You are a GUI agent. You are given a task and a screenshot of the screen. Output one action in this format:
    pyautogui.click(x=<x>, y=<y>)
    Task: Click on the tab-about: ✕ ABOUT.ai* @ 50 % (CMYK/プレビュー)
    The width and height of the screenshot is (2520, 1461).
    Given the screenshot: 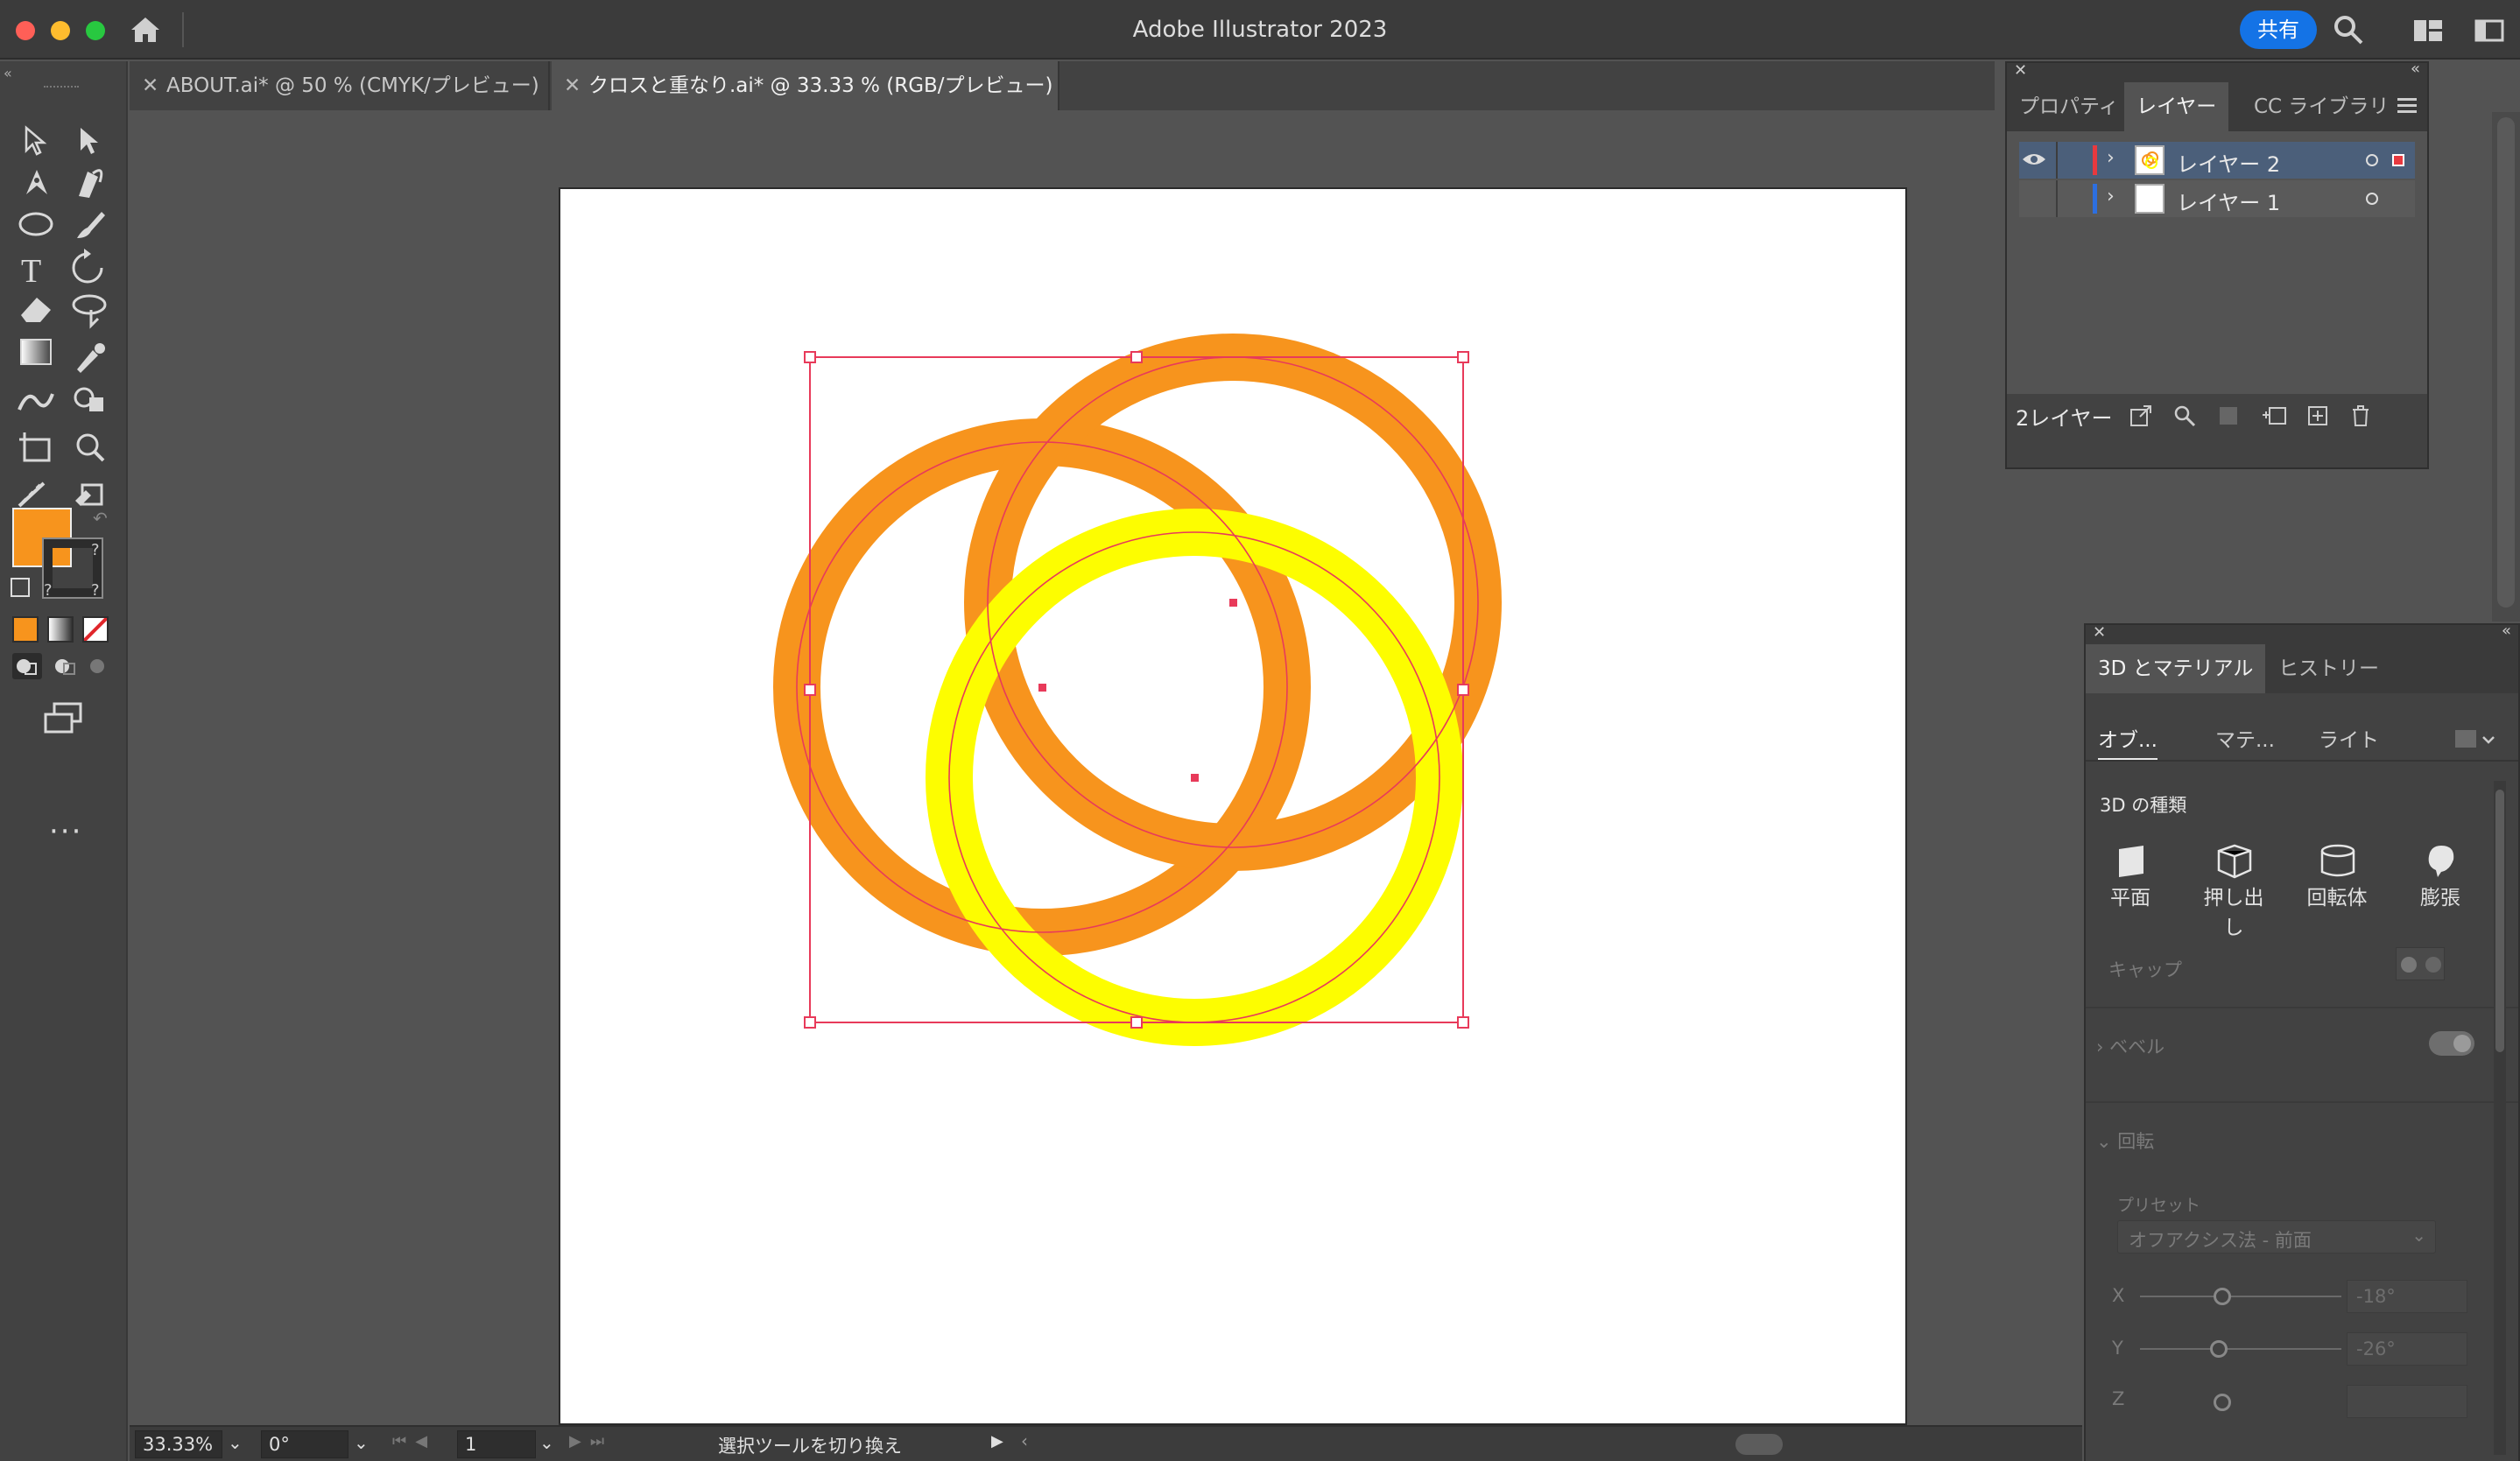 What is the action you would take?
    pyautogui.click(x=340, y=85)
    